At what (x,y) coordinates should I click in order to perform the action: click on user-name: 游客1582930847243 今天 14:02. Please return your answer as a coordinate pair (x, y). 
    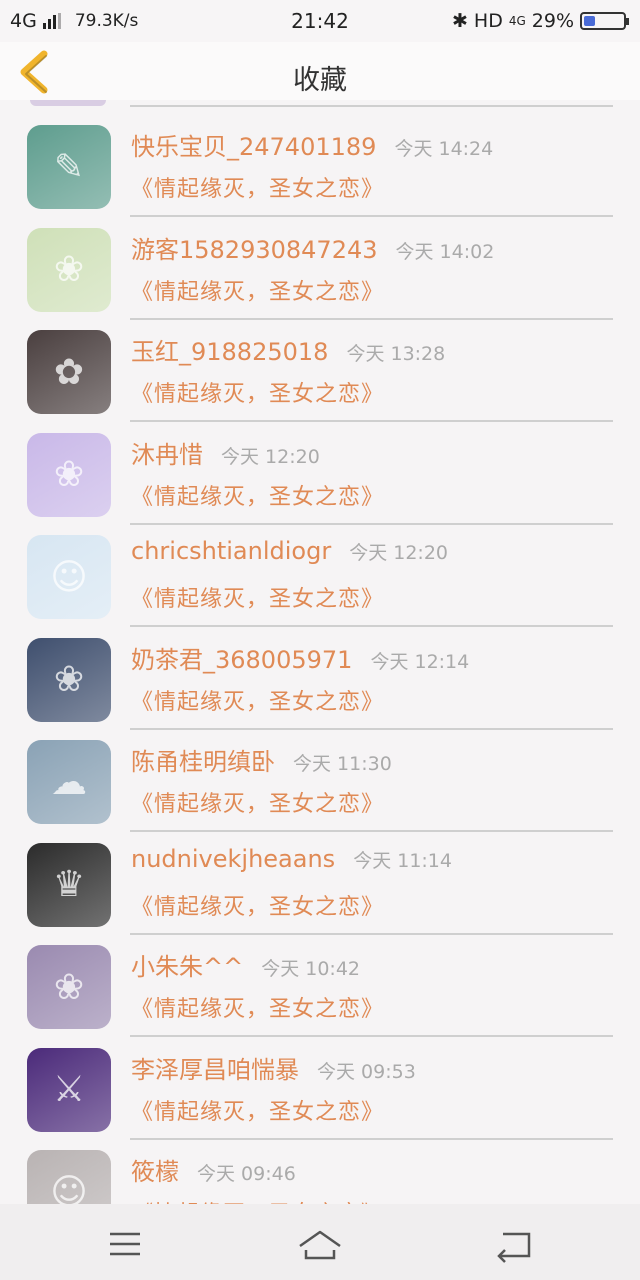
    Looking at the image, I should click on (312, 247).